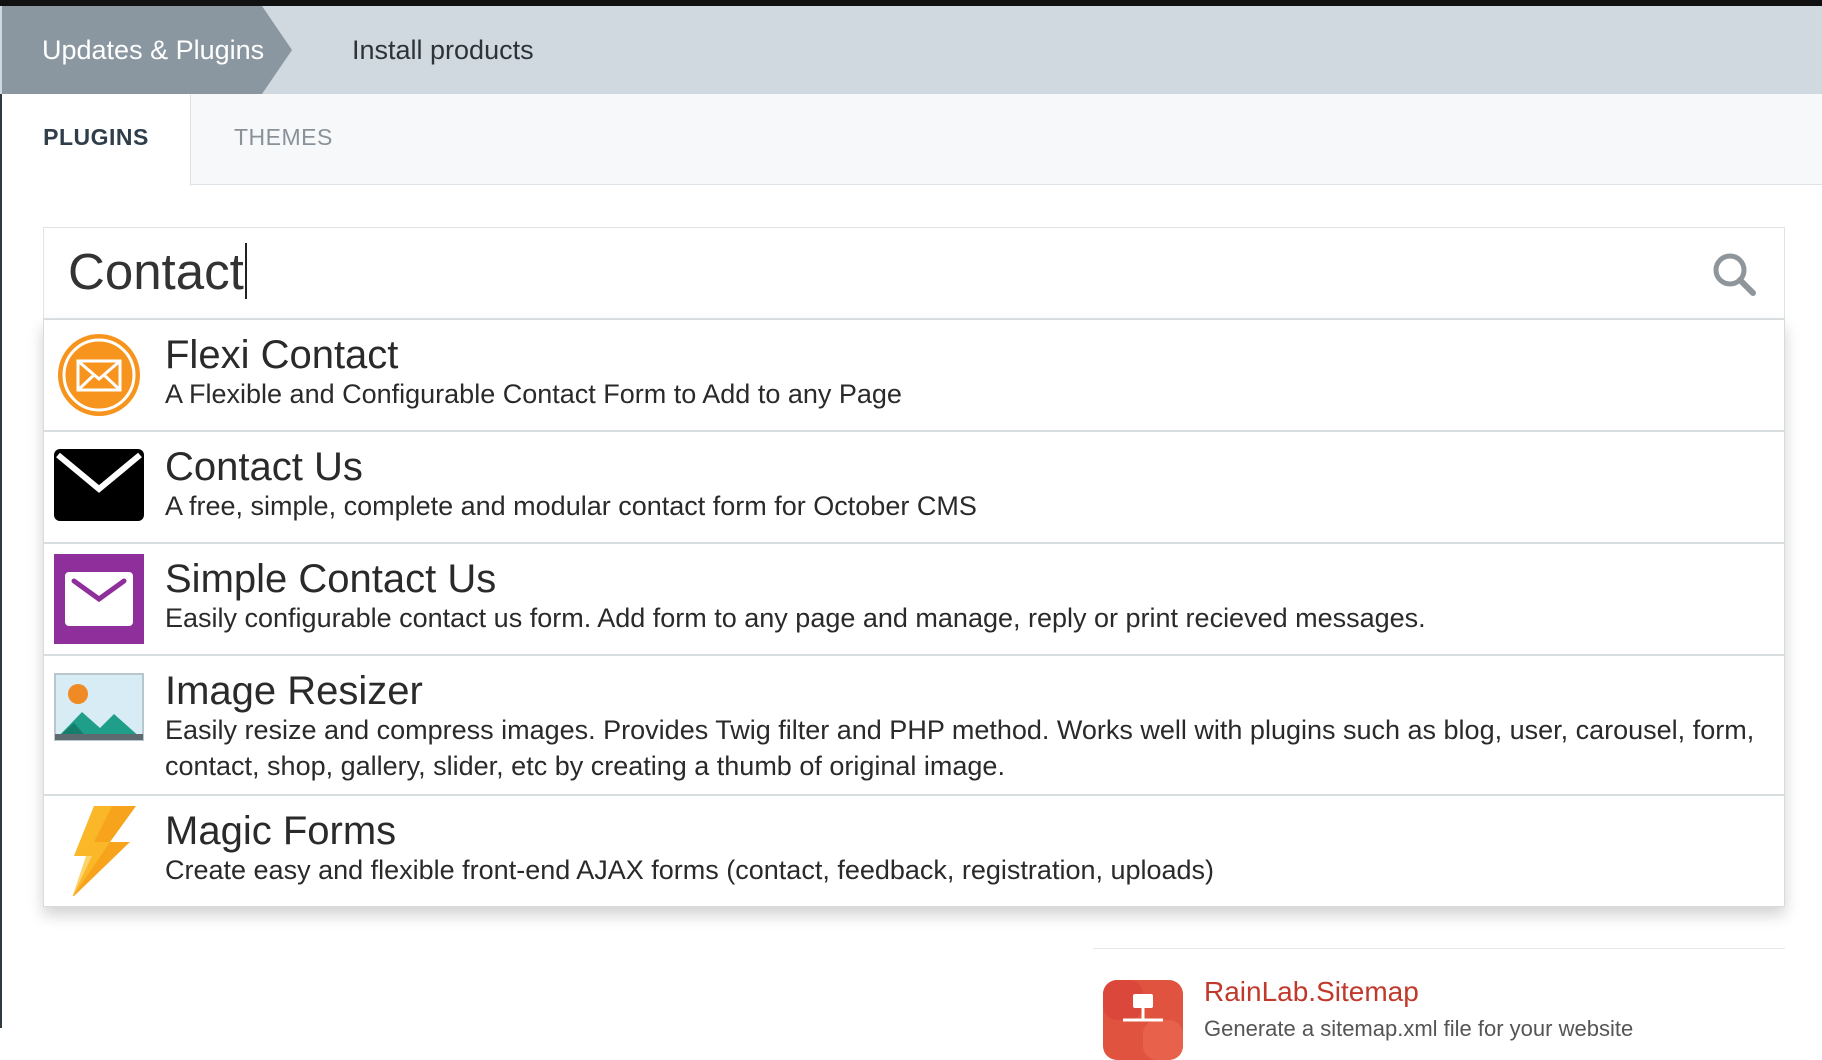 The image size is (1822, 1060). Describe the element at coordinates (96, 140) in the screenshot. I see `tab-plugins: Plugins` at that location.